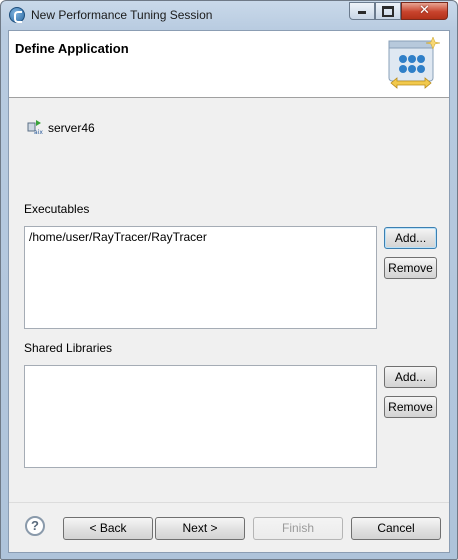 The width and height of the screenshot is (458, 560). Describe the element at coordinates (38, 132) in the screenshot. I see `svg-text: aix` at that location.